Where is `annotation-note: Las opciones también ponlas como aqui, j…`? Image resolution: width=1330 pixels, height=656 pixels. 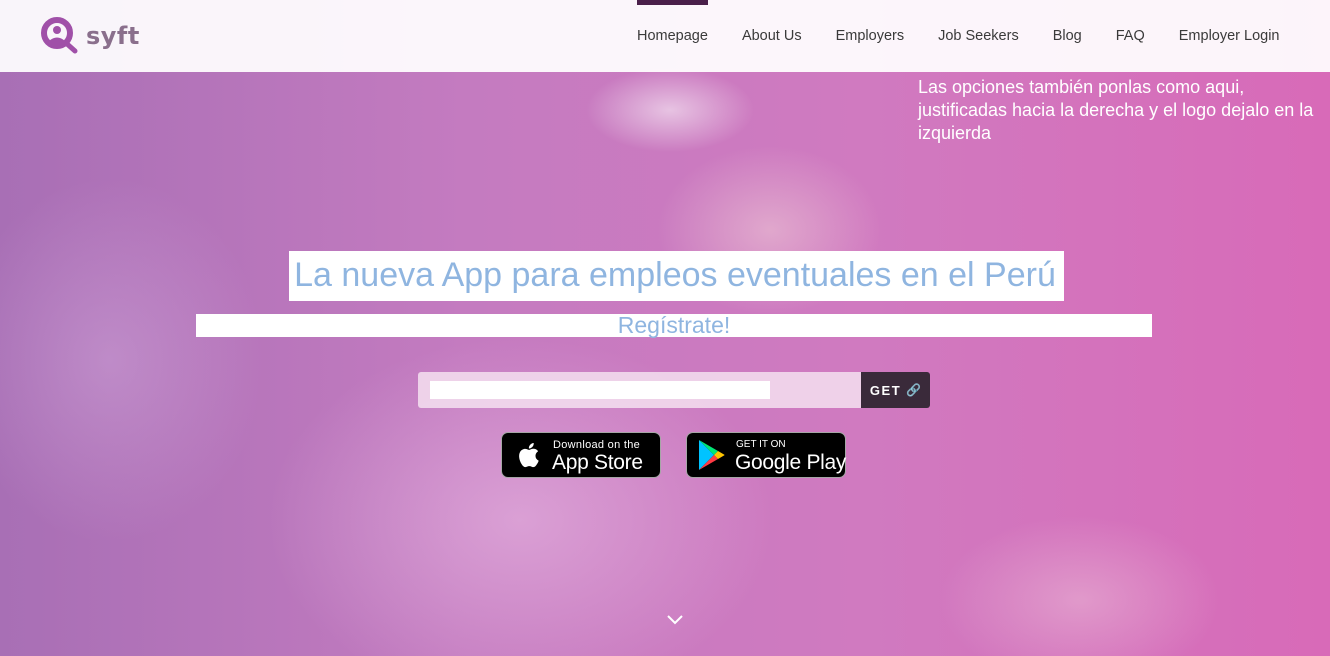
annotation-note: Las opciones también ponlas como aqui, j… is located at coordinates (1116, 110).